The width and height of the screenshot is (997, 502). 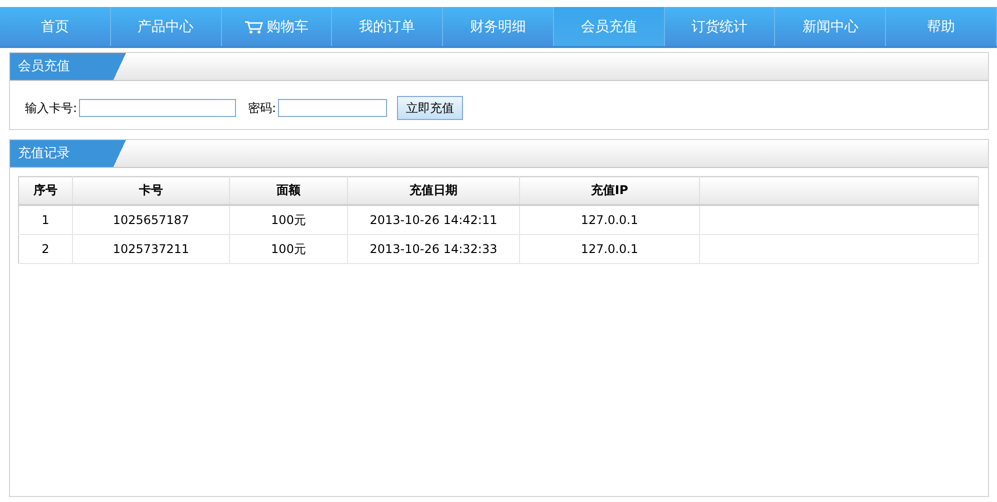 What do you see at coordinates (151, 219) in the screenshot?
I see `table-cell: 1025657187` at bounding box center [151, 219].